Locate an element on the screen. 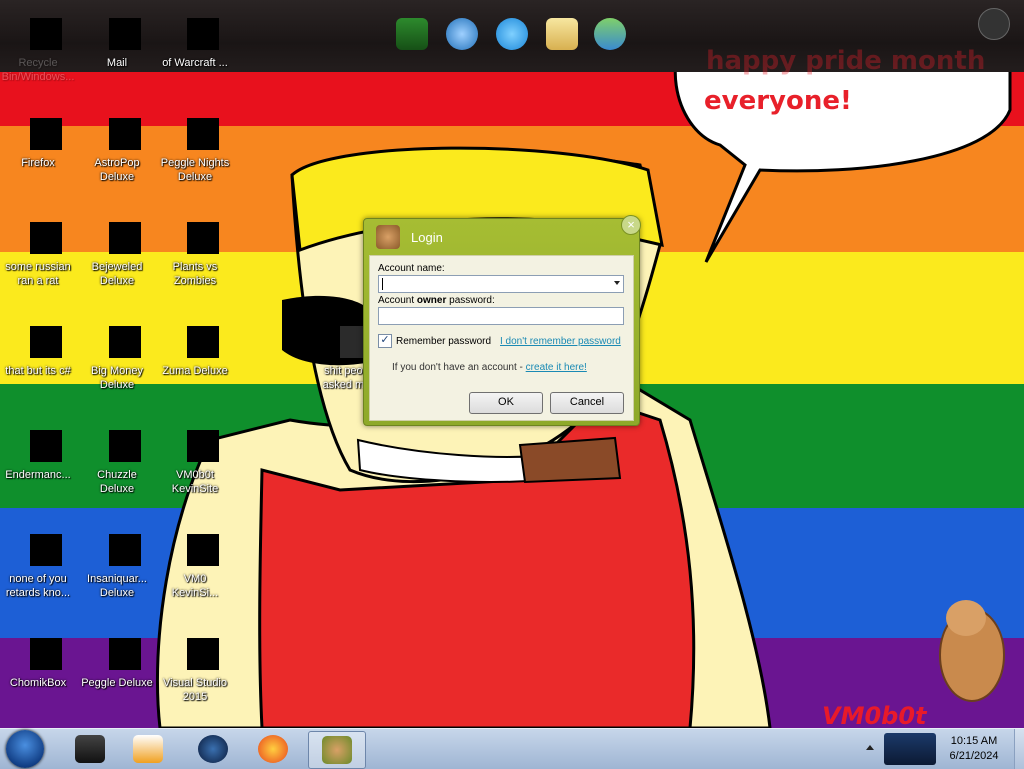 The height and width of the screenshot is (769, 1024). start-button is located at coordinates (25, 749).